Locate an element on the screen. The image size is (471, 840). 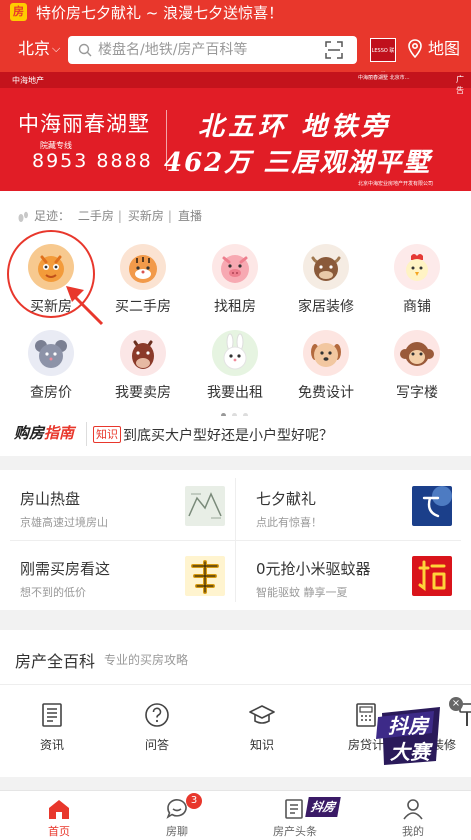
guide-headline: 到底买大户型好还是小户型好呢？ is located at coordinates (228, 435).